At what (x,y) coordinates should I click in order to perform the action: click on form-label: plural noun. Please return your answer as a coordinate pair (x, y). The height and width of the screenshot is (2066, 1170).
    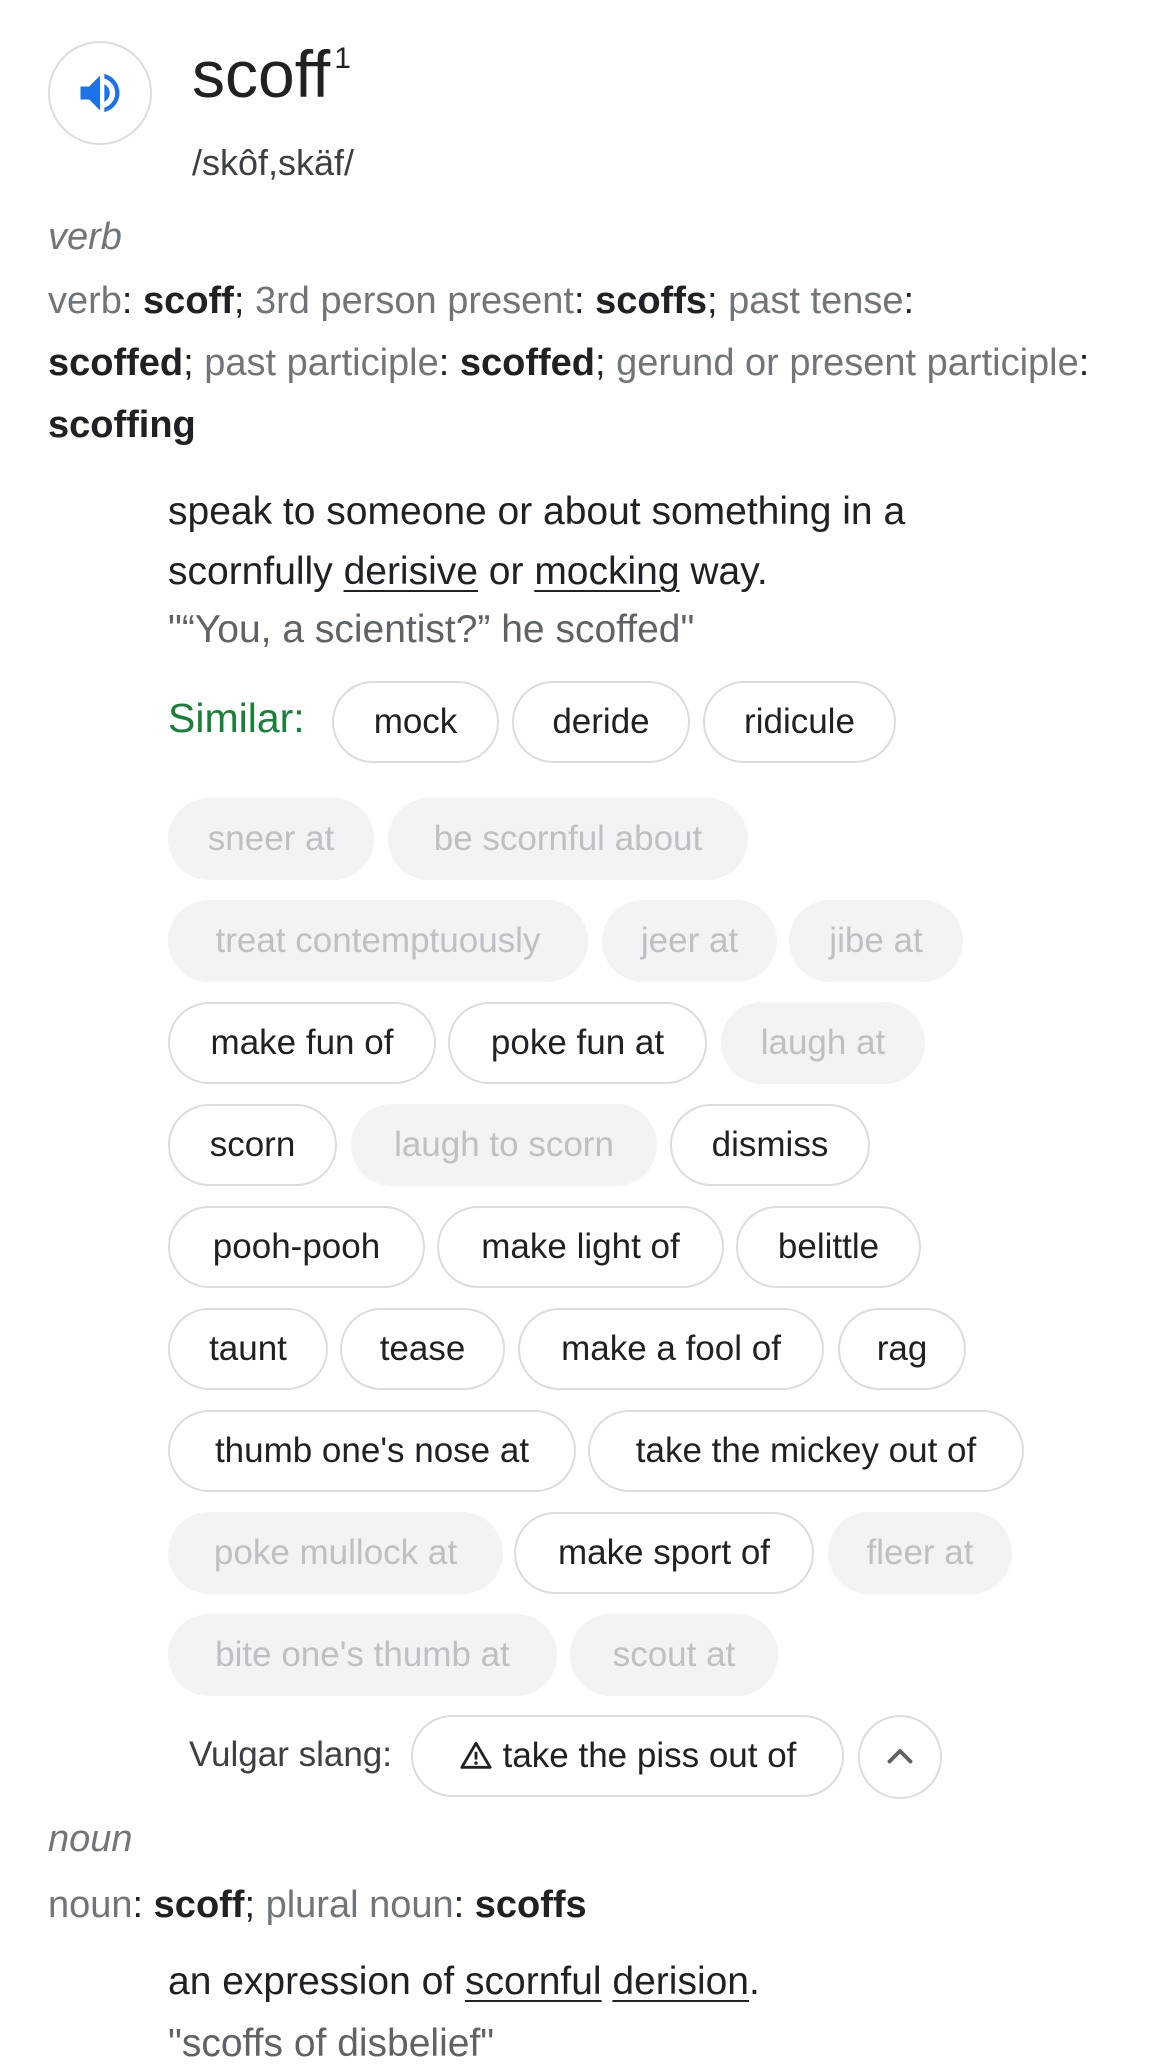
    Looking at the image, I should click on (359, 1905).